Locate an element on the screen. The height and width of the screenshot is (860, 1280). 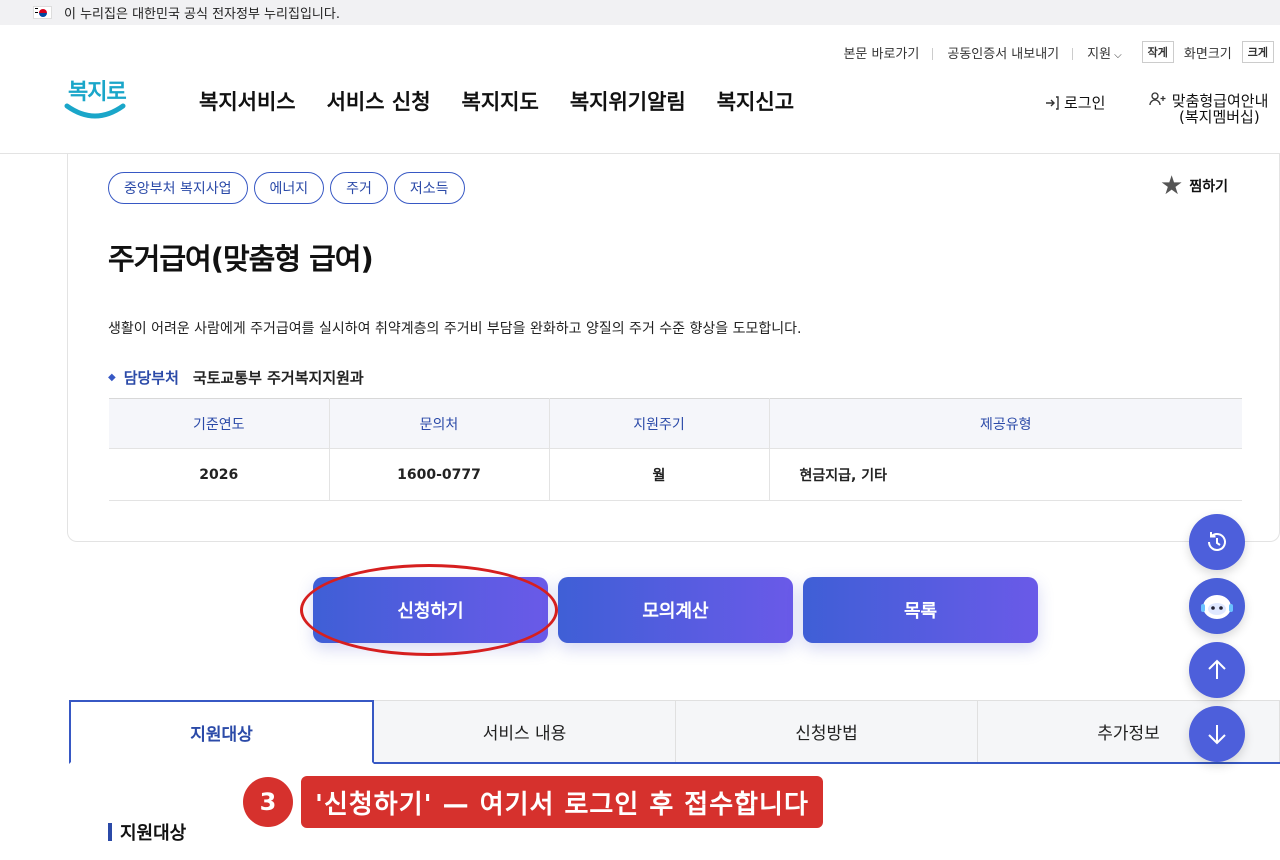
table-row: 2026 1600-0777 월 현금지급, 기타 is located at coordinates (675, 474).